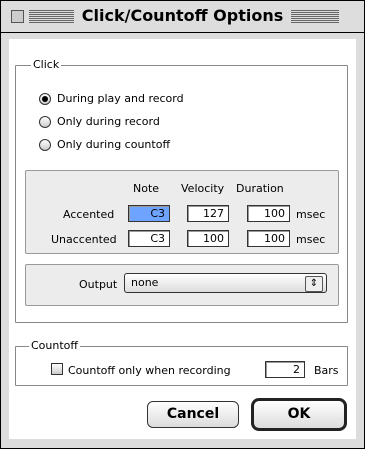  What do you see at coordinates (84, 239) in the screenshot?
I see `row-label-unaccented: Unaccented` at bounding box center [84, 239].